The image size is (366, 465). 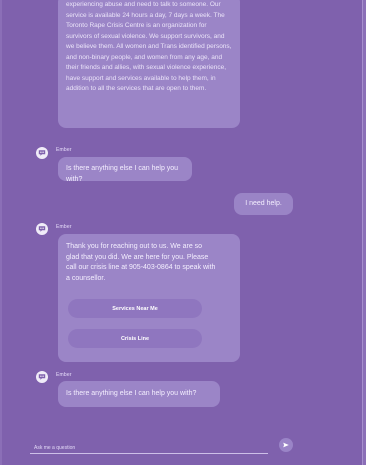 I want to click on message-input: Ask me a question, so click(x=54, y=448).